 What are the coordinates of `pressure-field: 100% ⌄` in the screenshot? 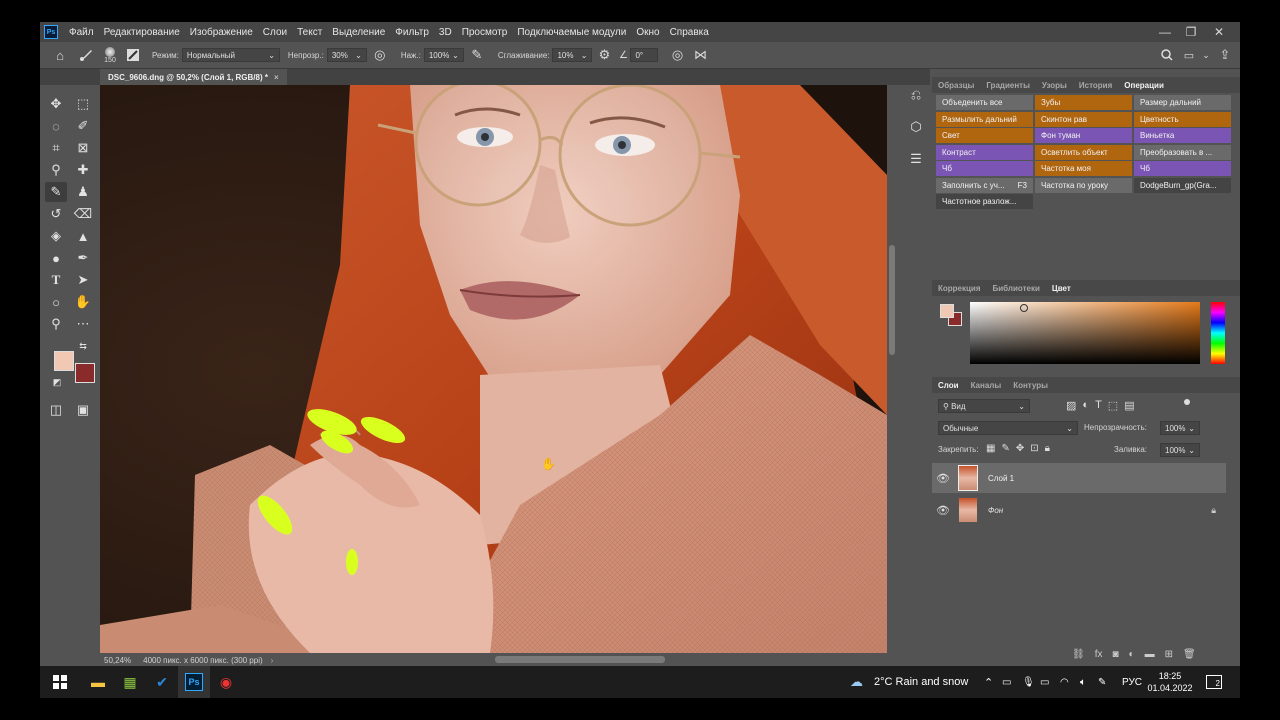 It's located at (443, 55).